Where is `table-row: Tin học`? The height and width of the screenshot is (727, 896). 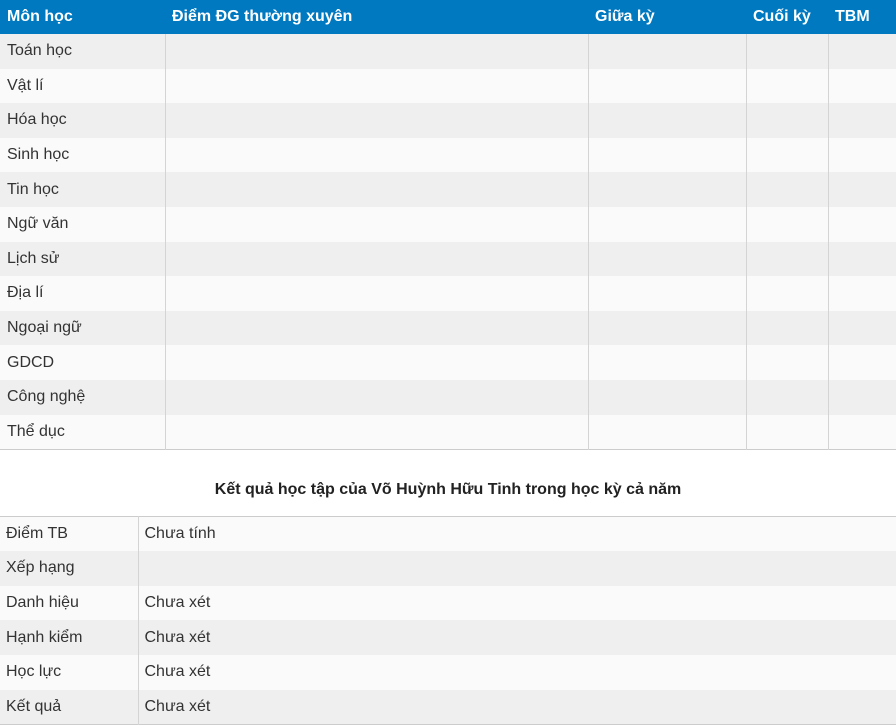
table-row: Tin học is located at coordinates (448, 189).